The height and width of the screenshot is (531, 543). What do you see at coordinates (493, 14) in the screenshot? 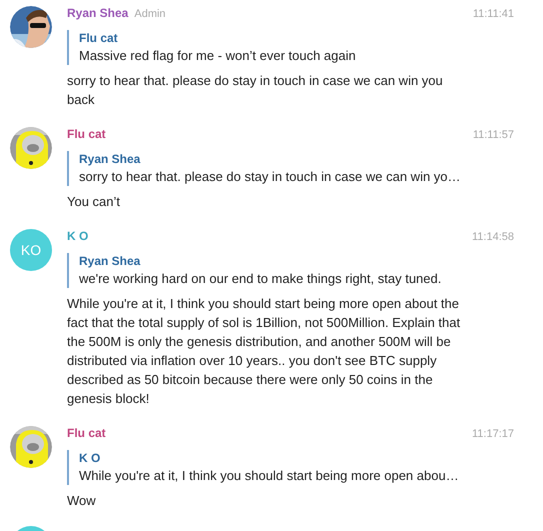
I see `timestamp: 11:11:41` at bounding box center [493, 14].